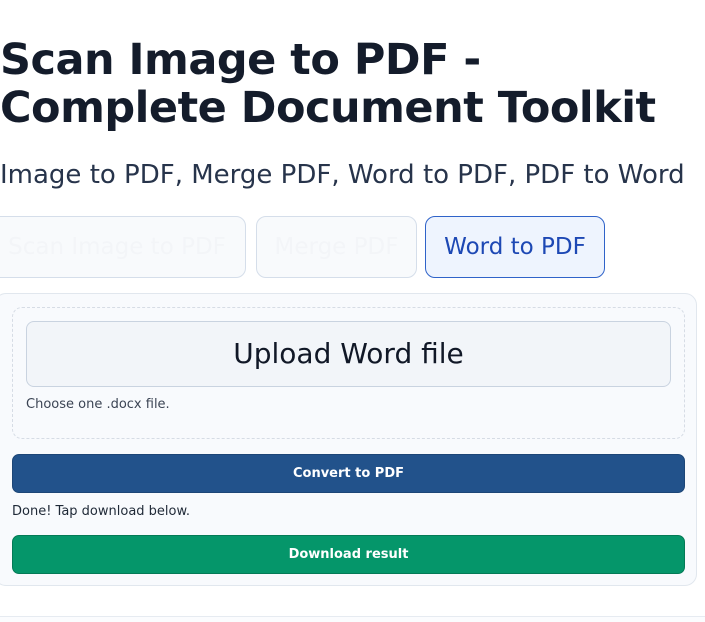 This screenshot has height=622, width=705. I want to click on upload-hint: Choose one .docx file., so click(98, 404).